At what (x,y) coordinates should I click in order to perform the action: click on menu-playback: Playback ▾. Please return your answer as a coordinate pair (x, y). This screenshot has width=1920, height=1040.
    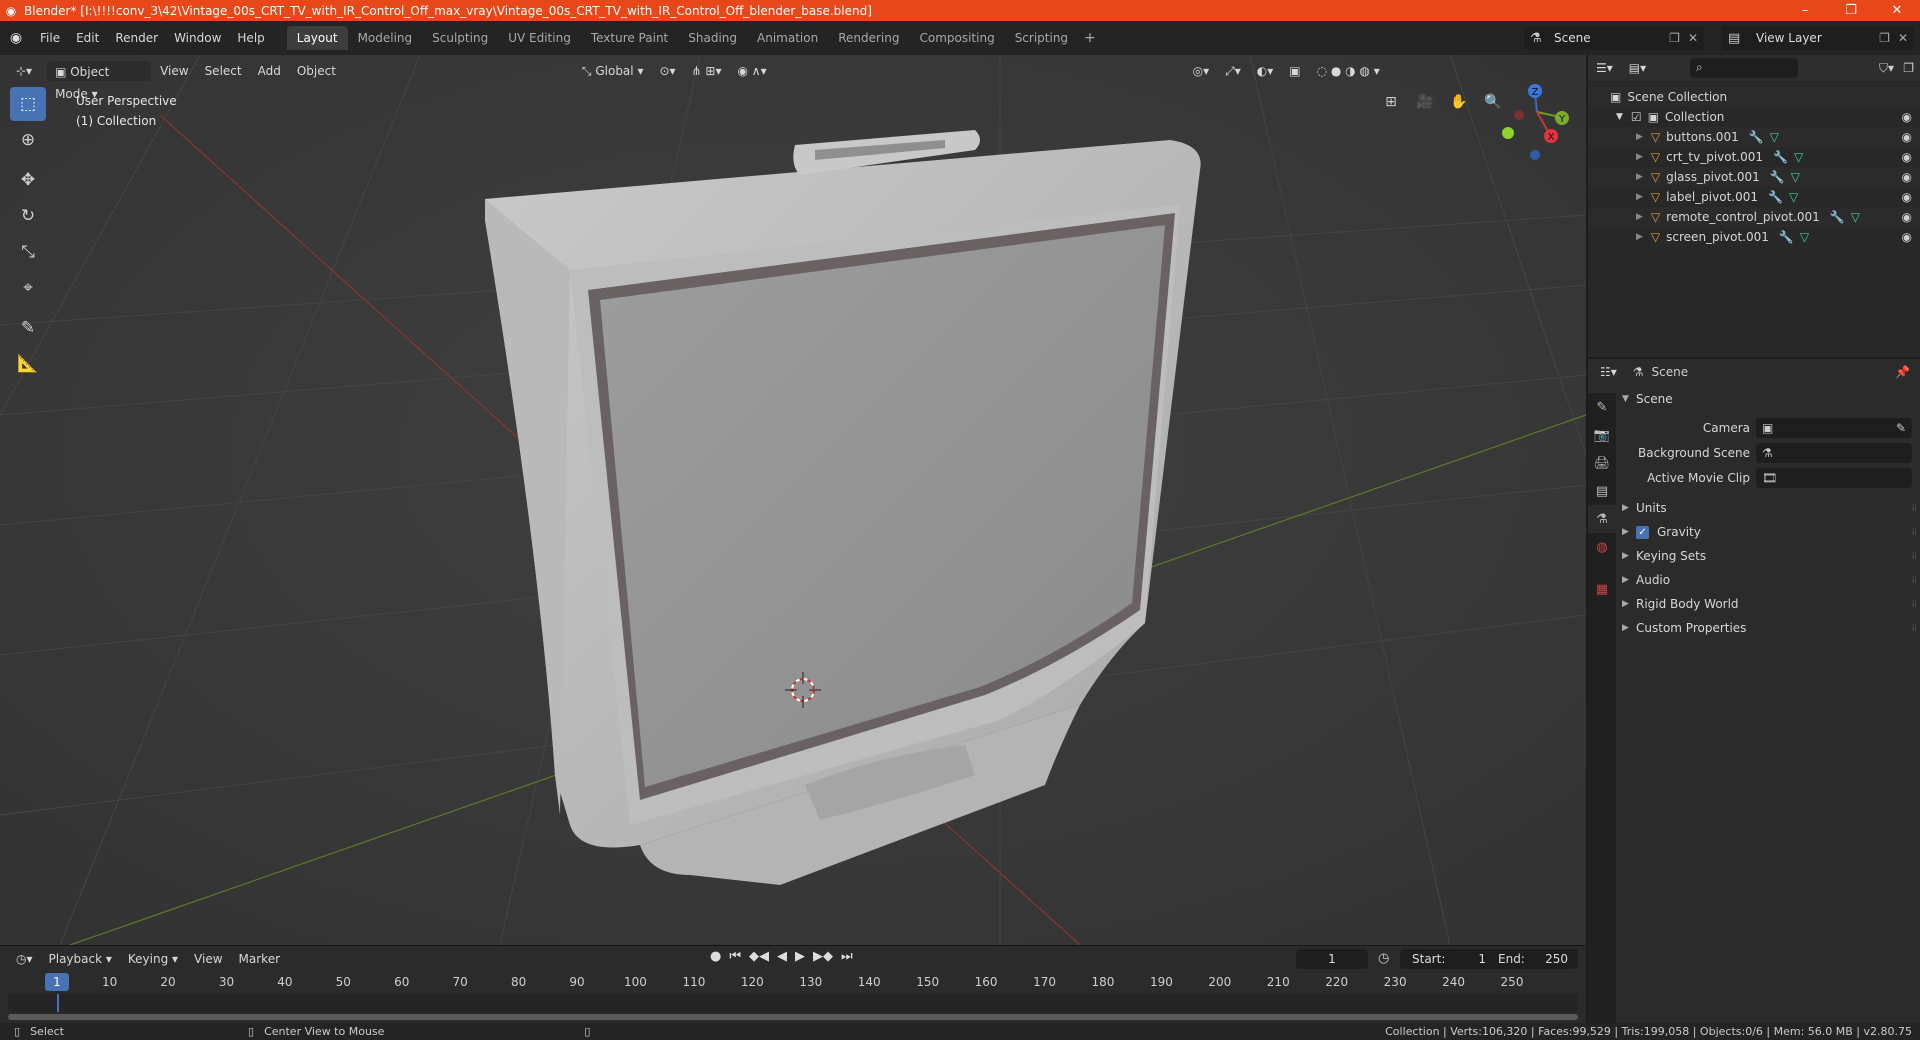
    Looking at the image, I should click on (80, 959).